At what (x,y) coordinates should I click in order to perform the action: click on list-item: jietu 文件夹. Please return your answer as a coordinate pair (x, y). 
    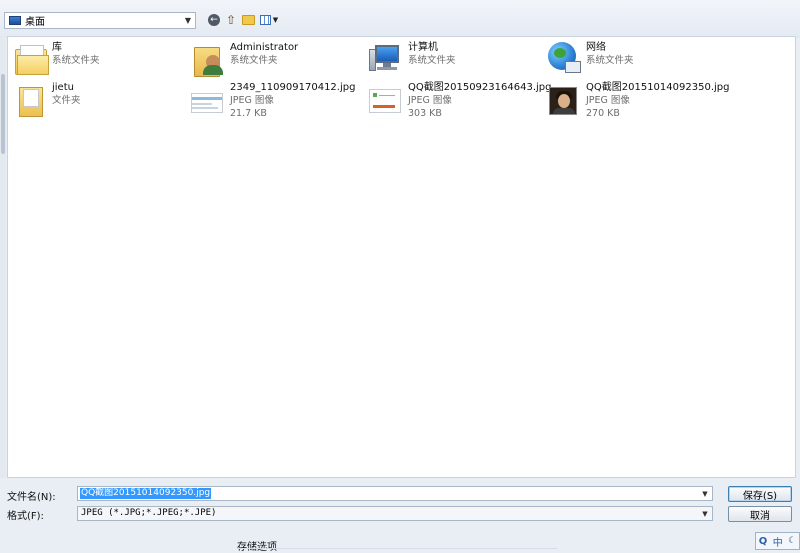
    Looking at the image, I should click on (46, 100).